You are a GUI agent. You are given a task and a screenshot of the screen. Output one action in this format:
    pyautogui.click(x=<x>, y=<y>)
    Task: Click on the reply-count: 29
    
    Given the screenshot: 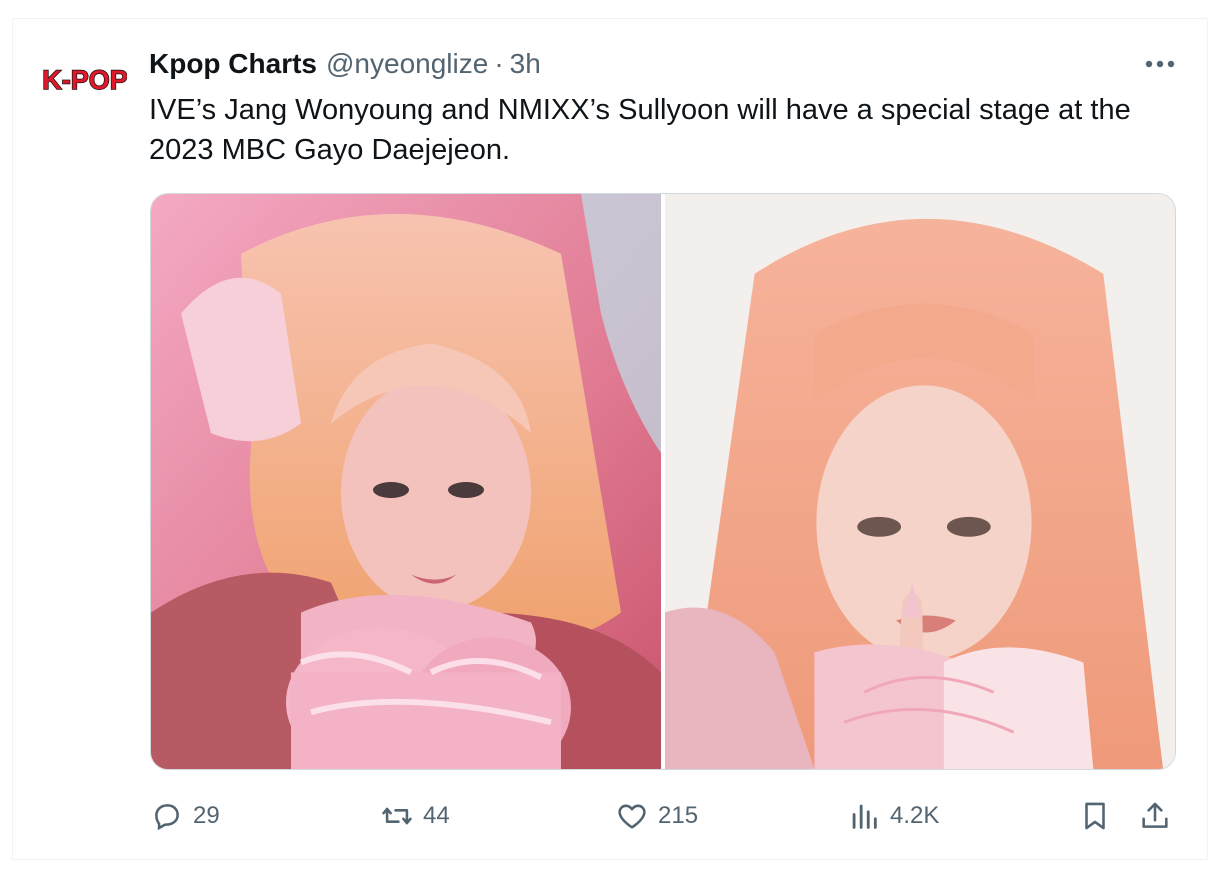 What is the action you would take?
    pyautogui.click(x=206, y=815)
    